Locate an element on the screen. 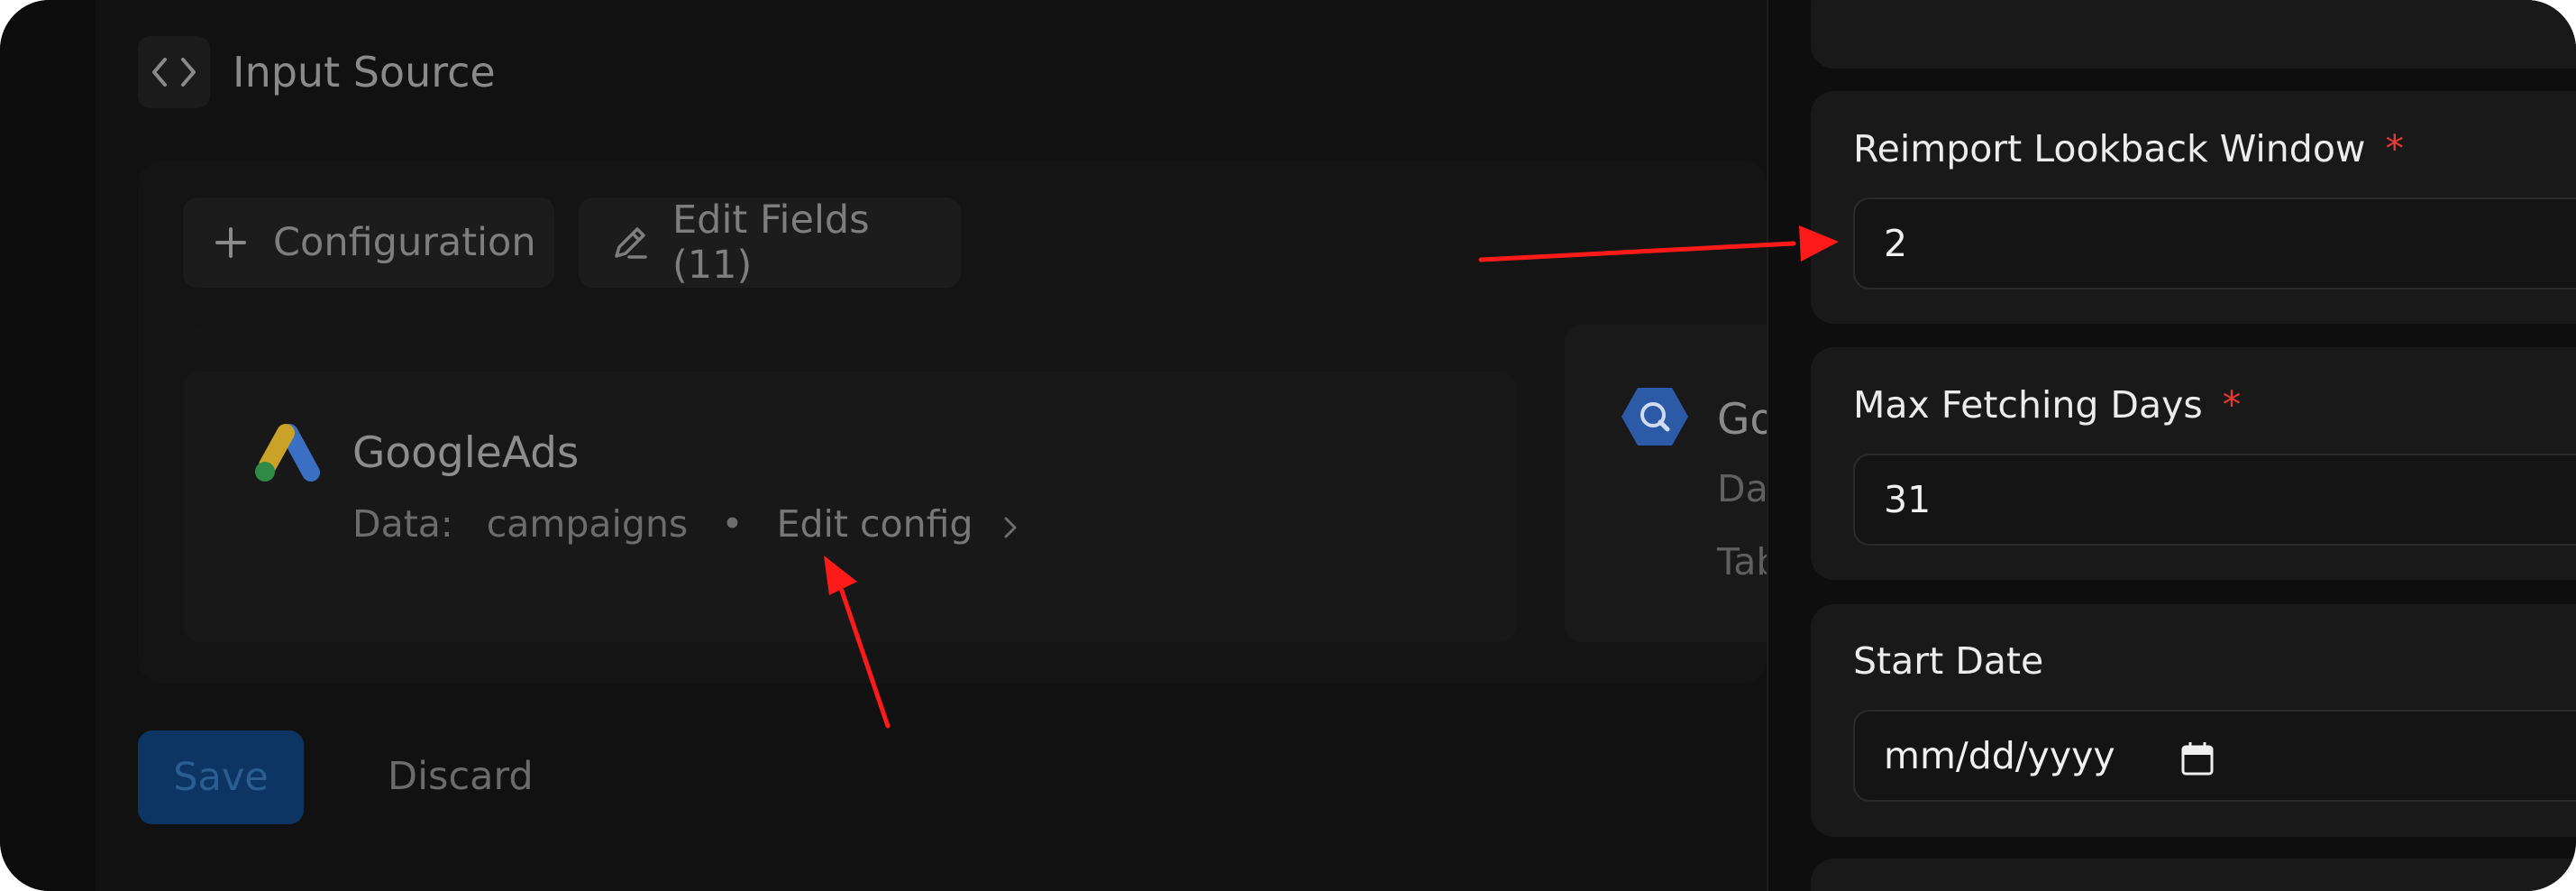 The image size is (2576, 891). date-placeholder: mm/dd/yyyy is located at coordinates (1999, 756).